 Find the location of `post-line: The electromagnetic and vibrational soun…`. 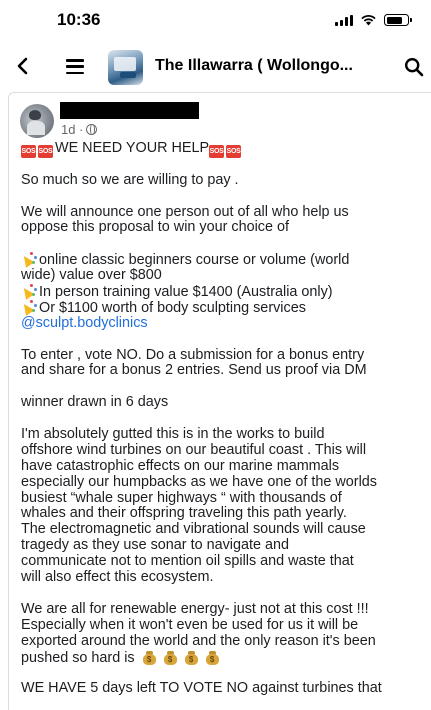

post-line: The electromagnetic and vibrational soun… is located at coordinates (193, 529).